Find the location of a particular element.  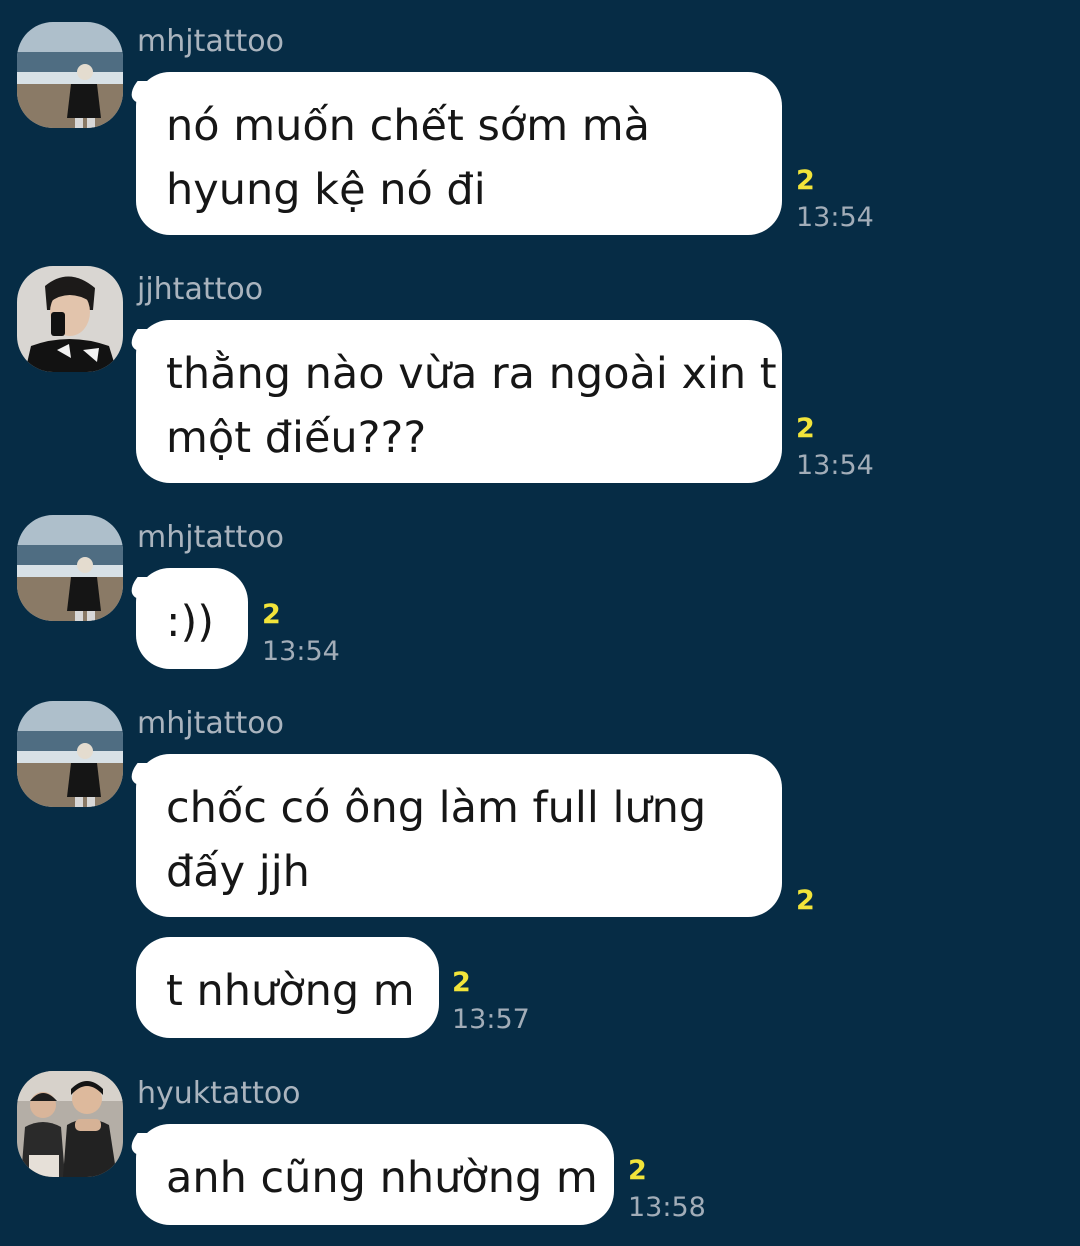

message-time: 13:58 is located at coordinates (667, 1207).